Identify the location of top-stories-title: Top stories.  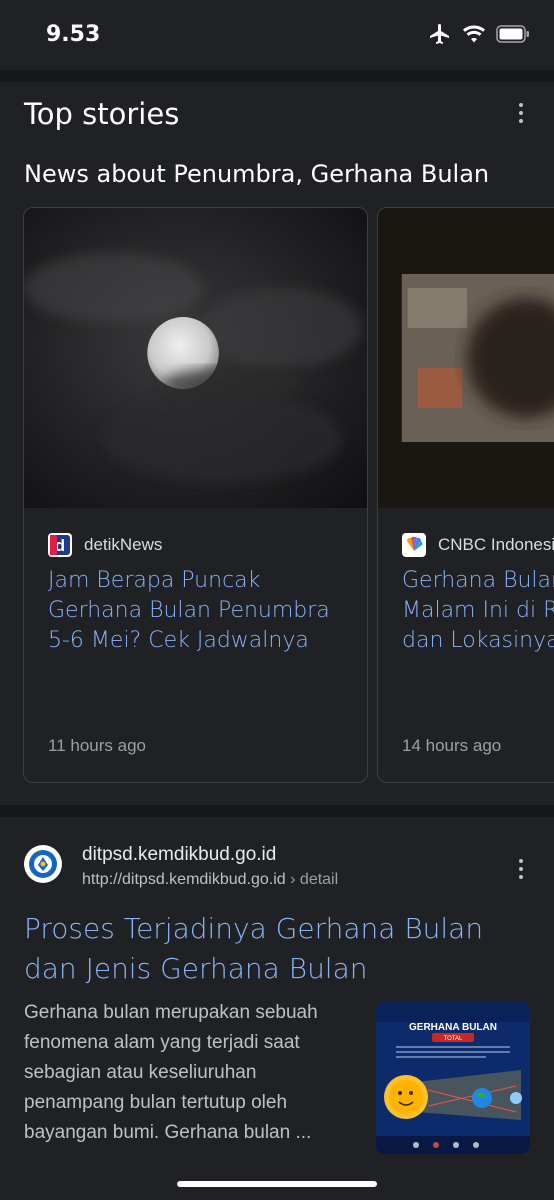
(102, 114).